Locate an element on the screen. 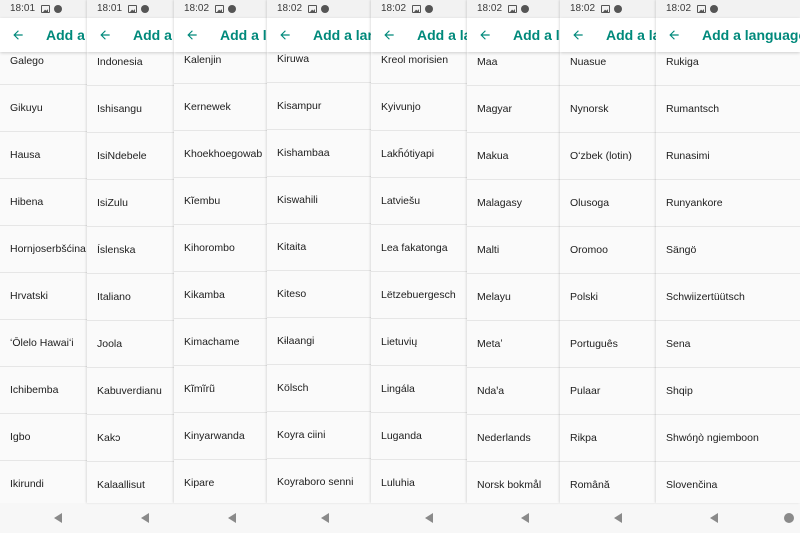 The height and width of the screenshot is (533, 800). status-bar: 18:01 is located at coordinates (43, 9).